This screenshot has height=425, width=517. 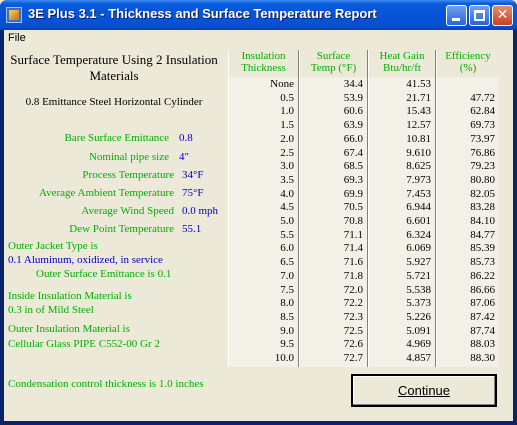 I want to click on close-button: ✕, so click(x=502, y=15).